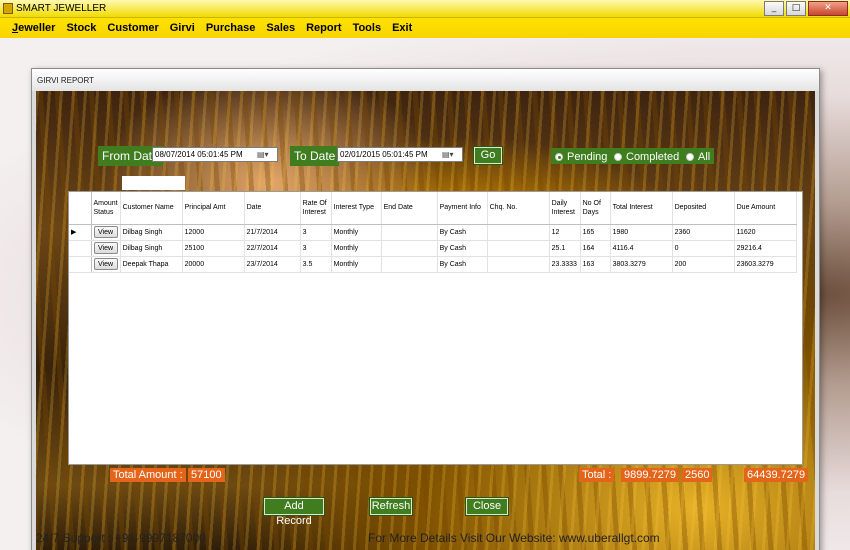 The height and width of the screenshot is (550, 850). What do you see at coordinates (282, 26) in the screenshot?
I see `menu-sales: Sales` at bounding box center [282, 26].